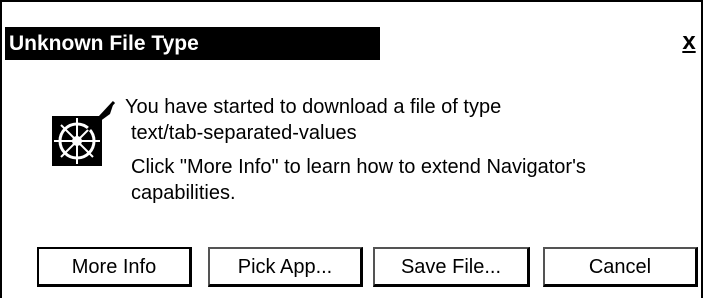  What do you see at coordinates (689, 42) in the screenshot?
I see `close-button: x` at bounding box center [689, 42].